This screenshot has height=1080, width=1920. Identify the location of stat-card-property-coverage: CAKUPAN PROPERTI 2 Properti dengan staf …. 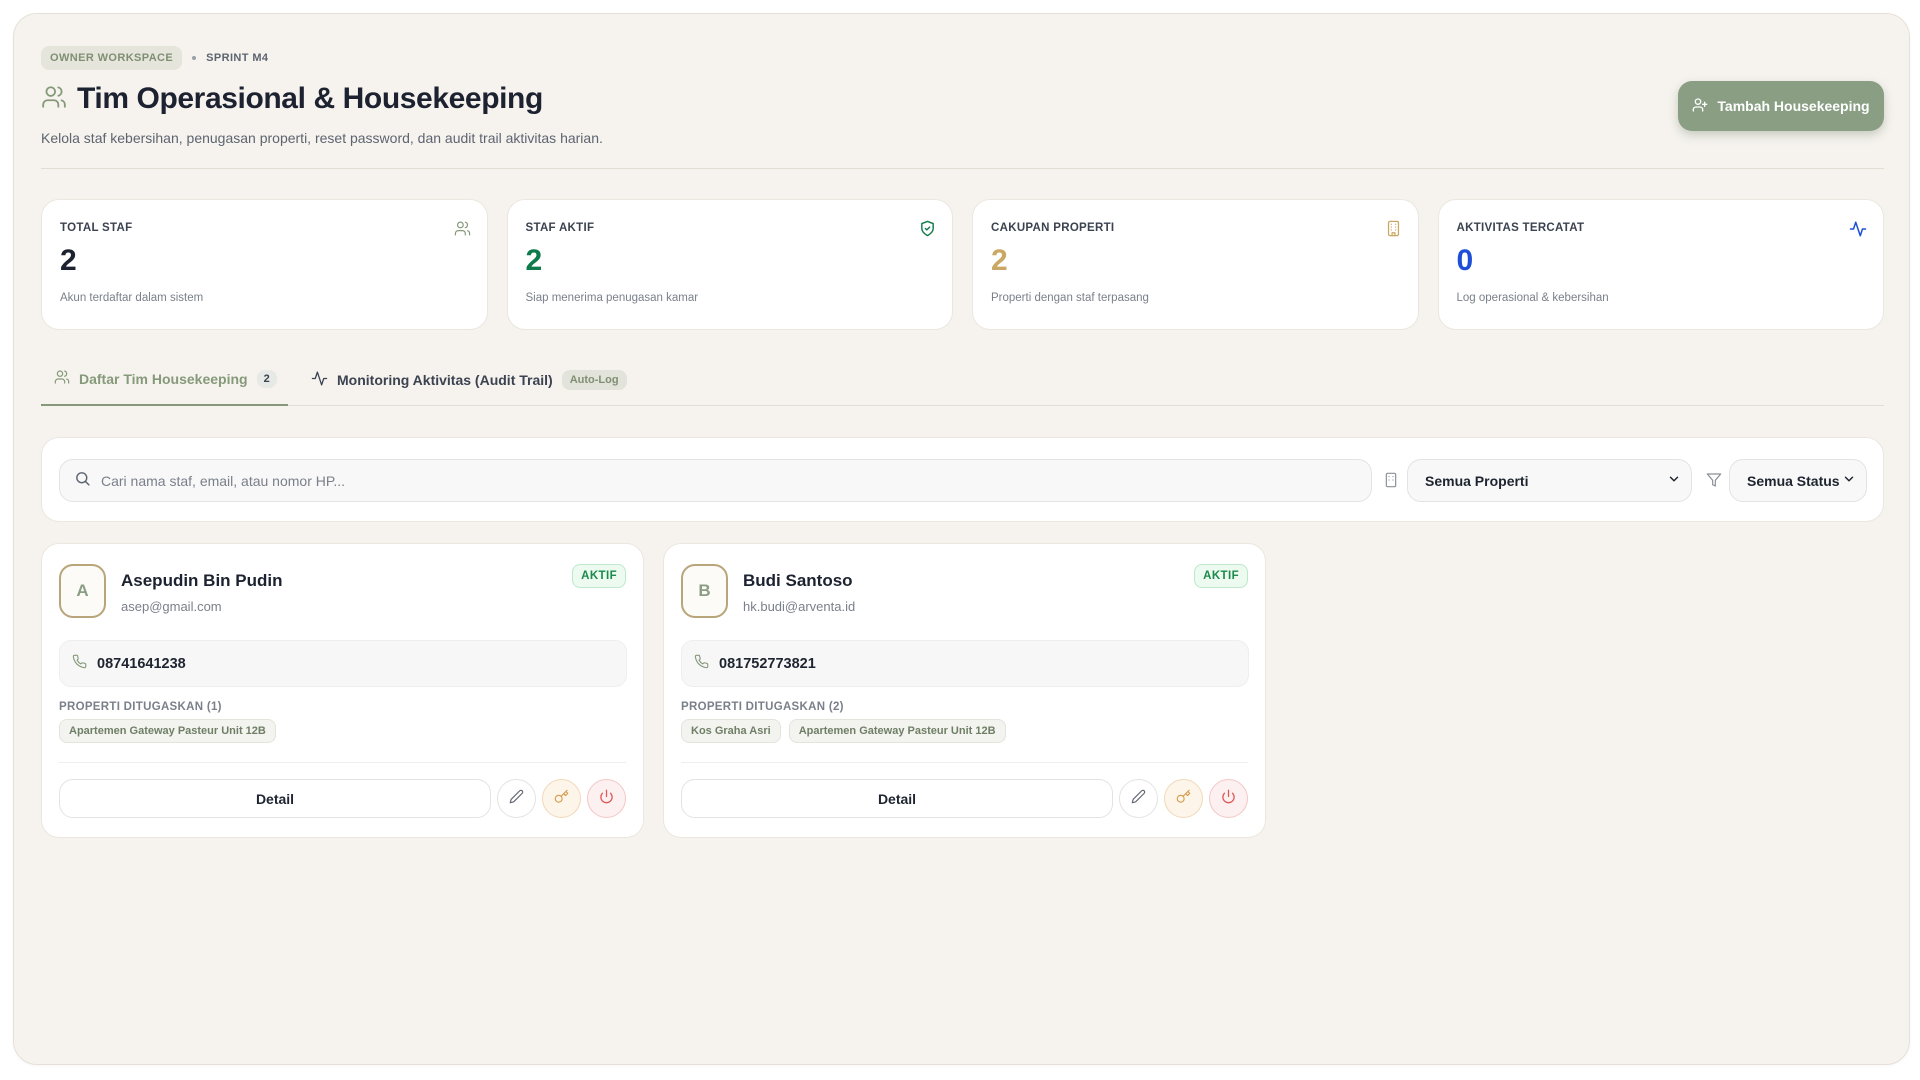
(1195, 264).